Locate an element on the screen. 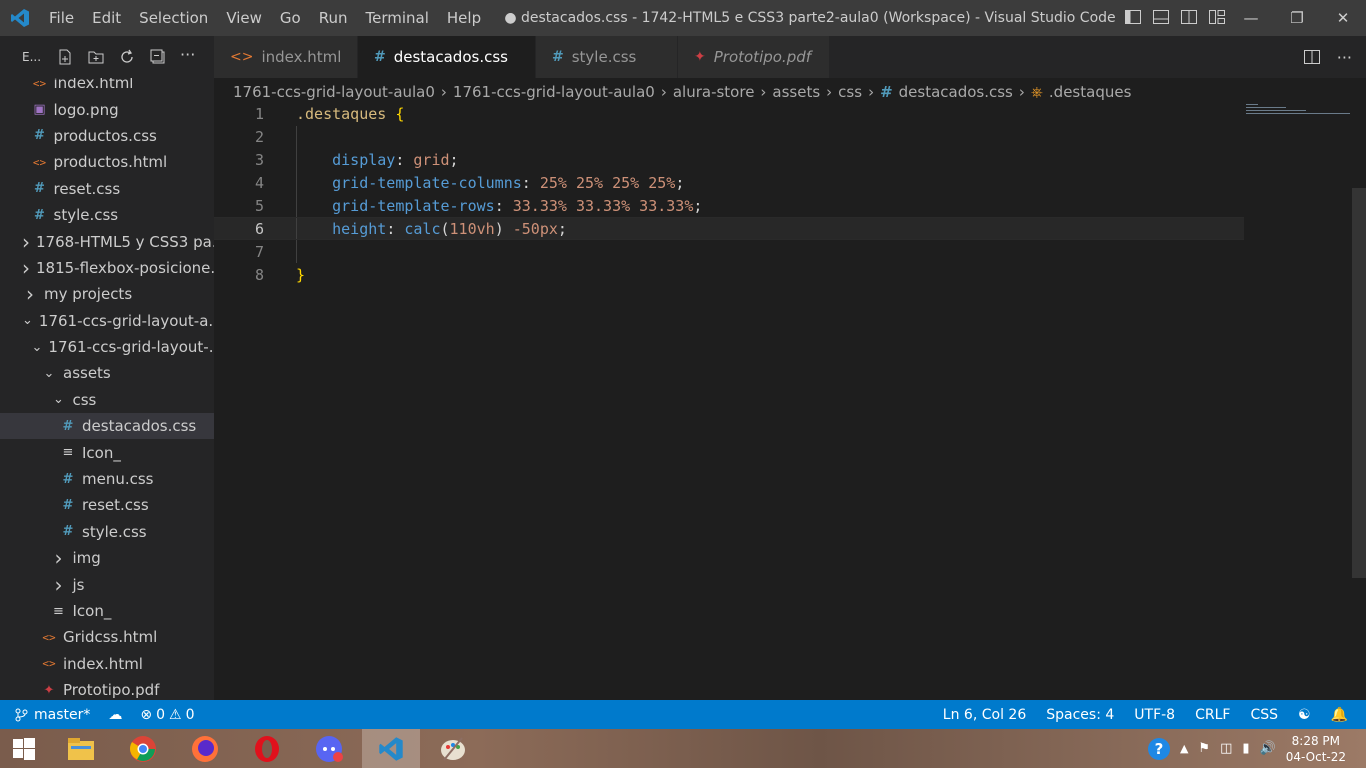 Image resolution: width=1366 pixels, height=768 pixels. end-of-line: CRLF is located at coordinates (1212, 715).